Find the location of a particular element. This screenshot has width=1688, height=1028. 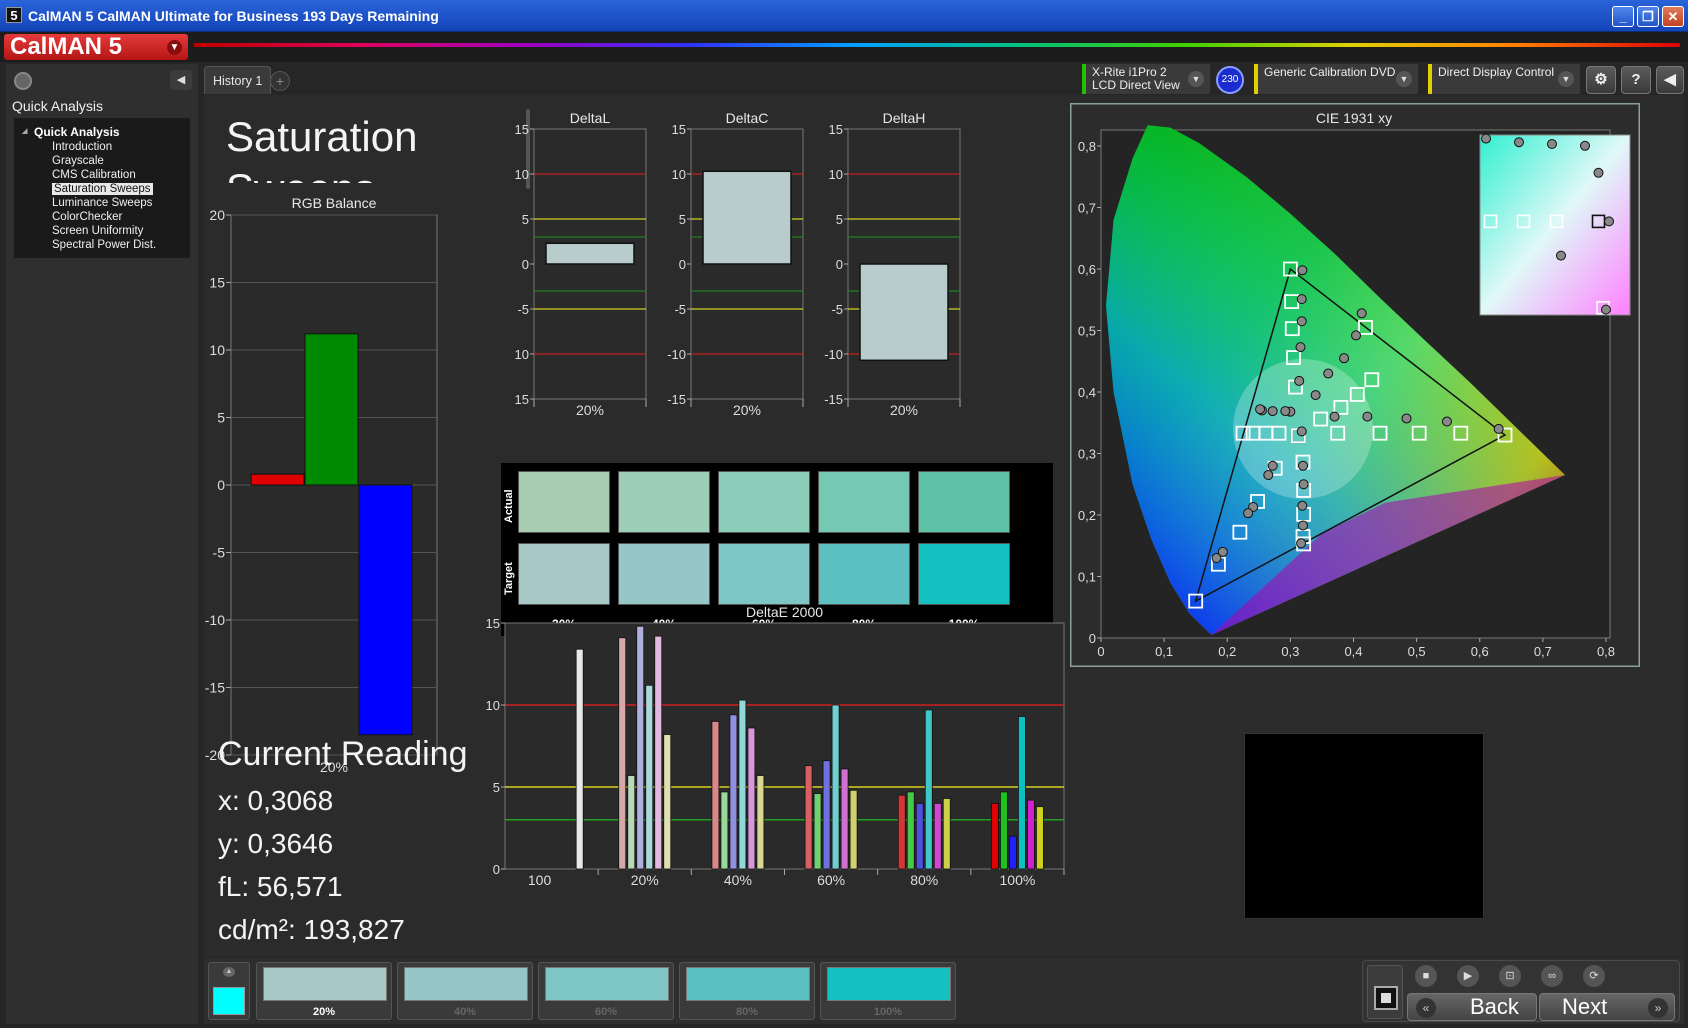

stop-icon is located at coordinates (1386, 998).